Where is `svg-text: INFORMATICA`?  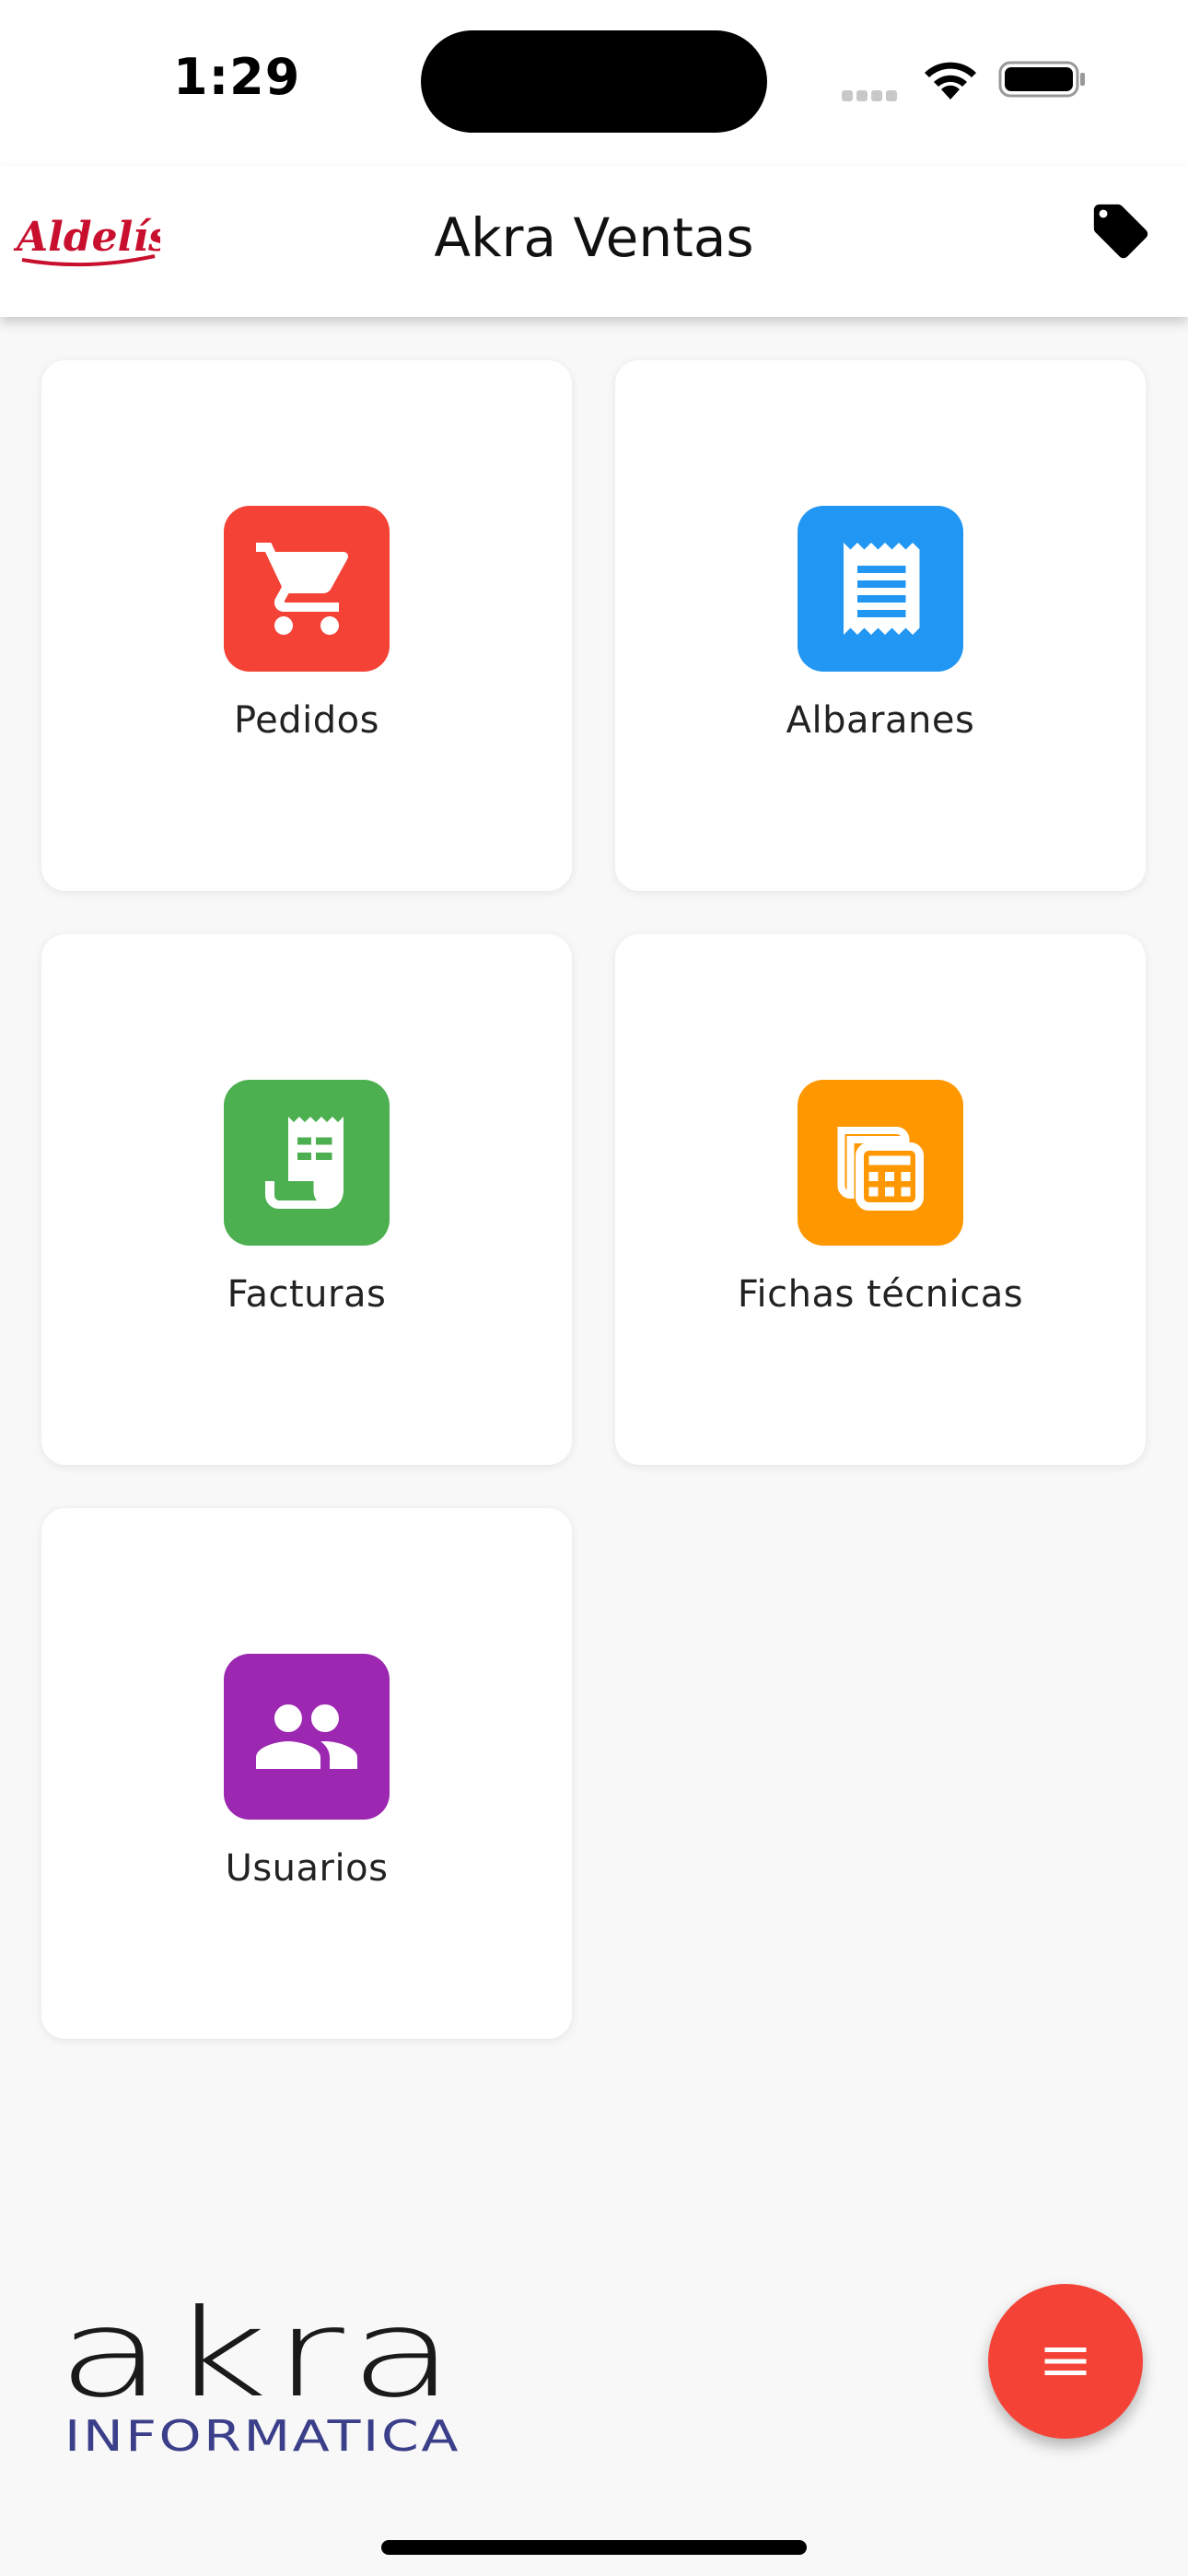
svg-text: INFORMATICA is located at coordinates (262, 2435).